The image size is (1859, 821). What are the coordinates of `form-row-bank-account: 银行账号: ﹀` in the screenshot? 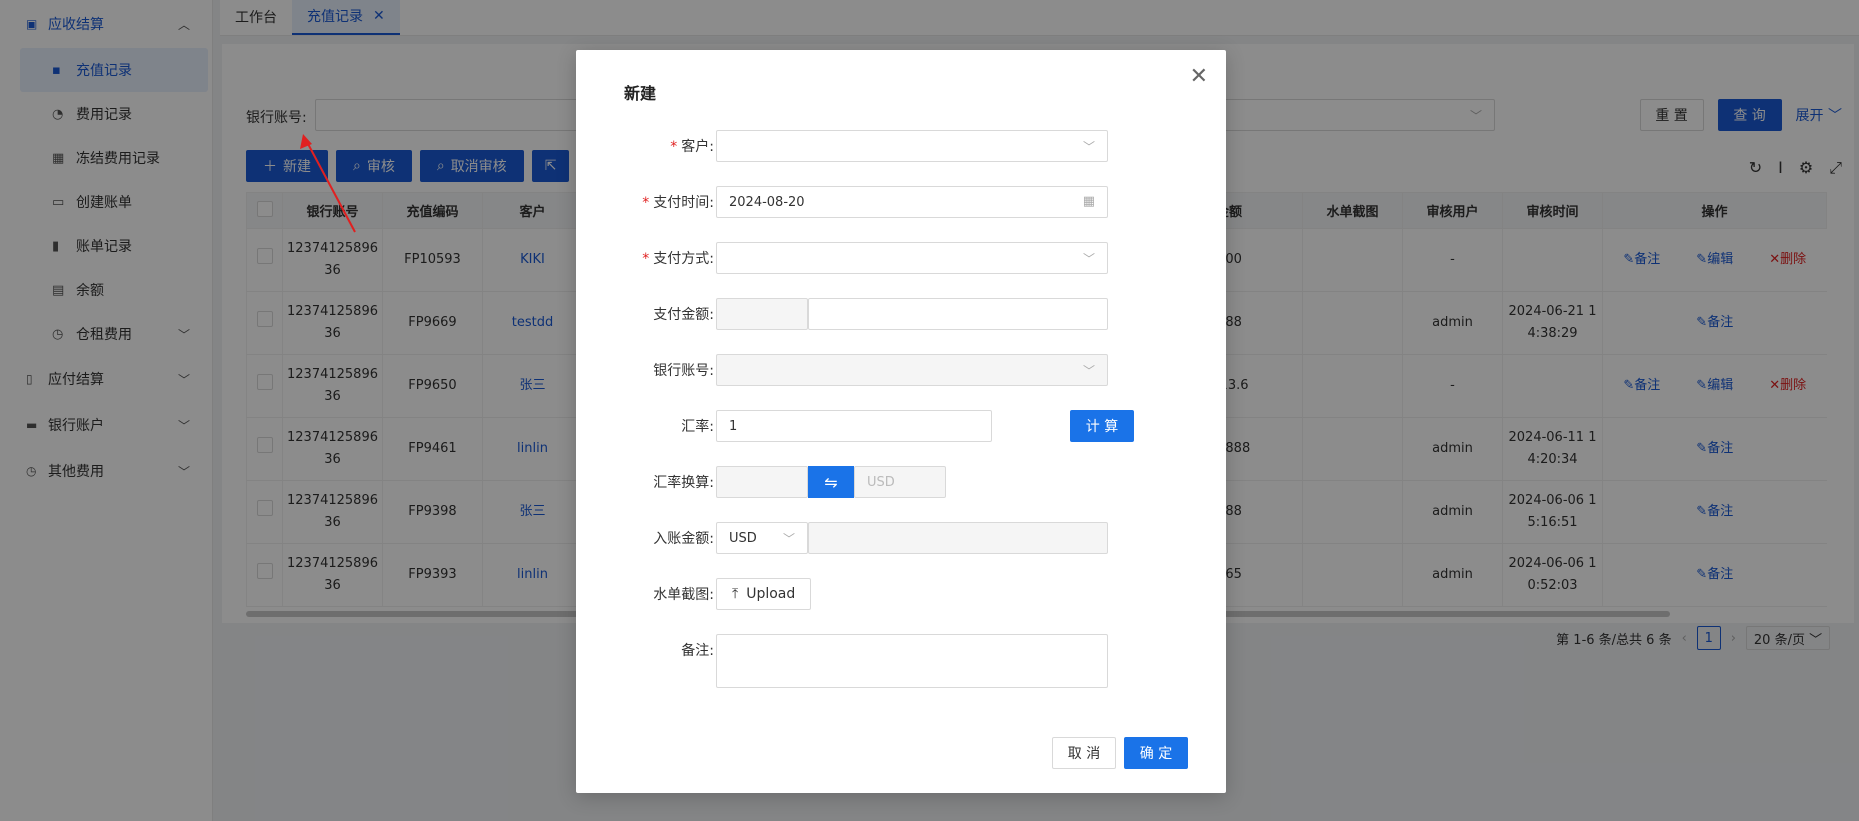 It's located at (901, 370).